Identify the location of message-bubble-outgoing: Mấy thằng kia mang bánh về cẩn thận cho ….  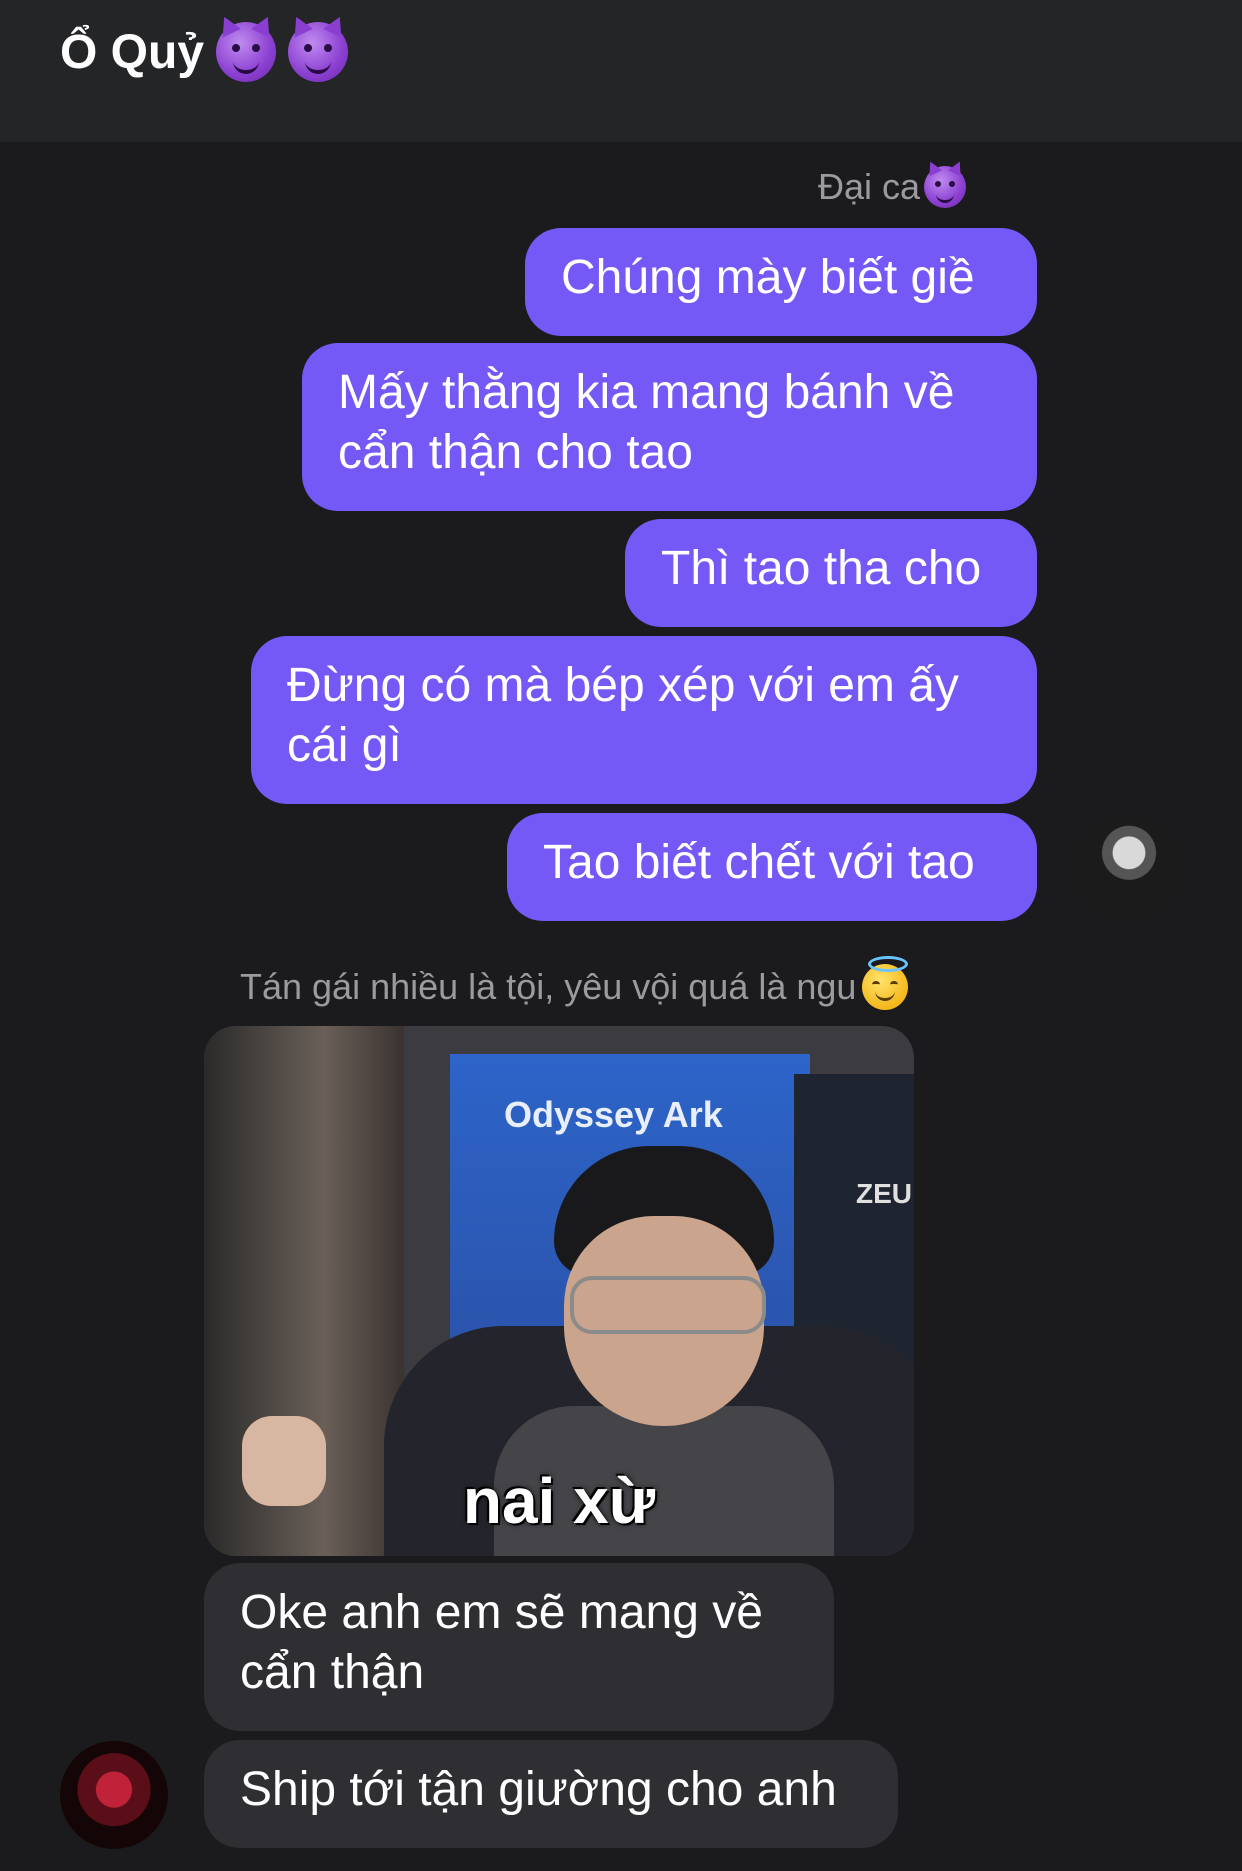
(669, 427).